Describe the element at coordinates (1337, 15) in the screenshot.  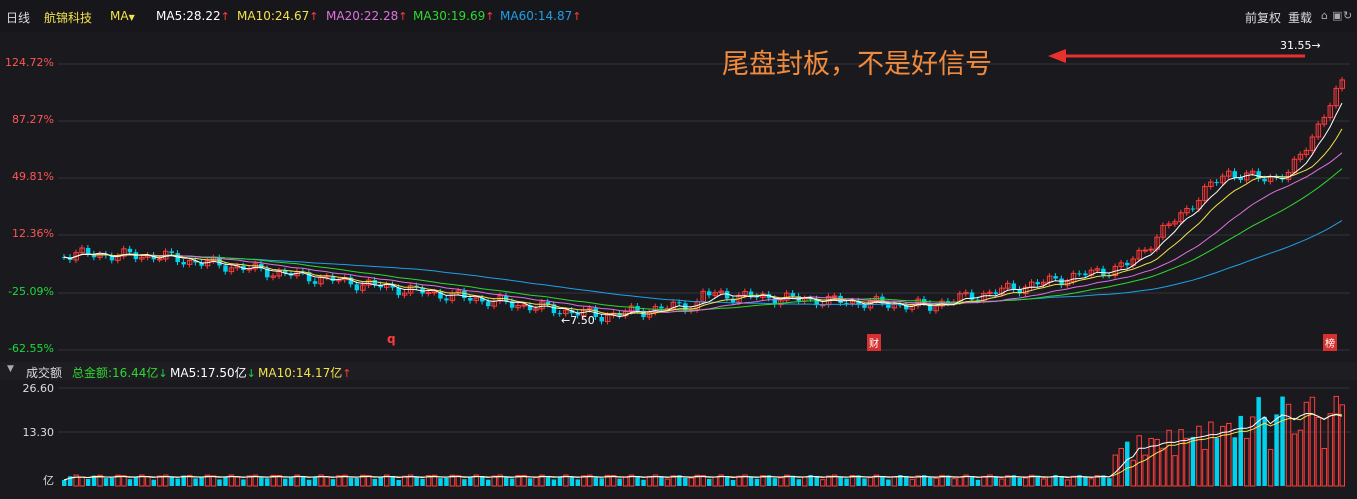
I see `window-icon: ▣` at that location.